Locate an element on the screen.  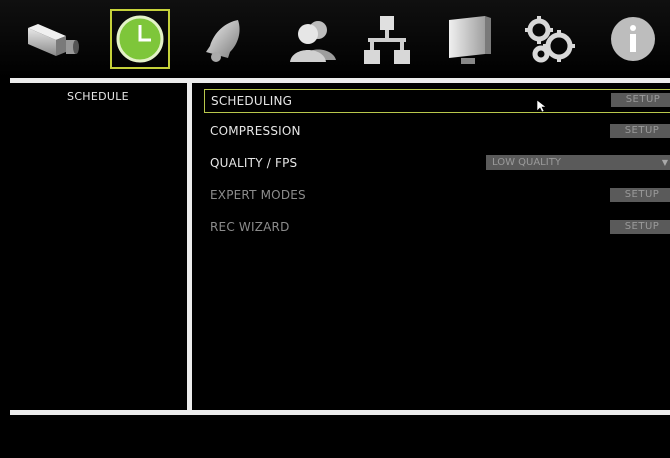
quality-dropdown: LOW QUALITY ▼ is located at coordinates (578, 162).